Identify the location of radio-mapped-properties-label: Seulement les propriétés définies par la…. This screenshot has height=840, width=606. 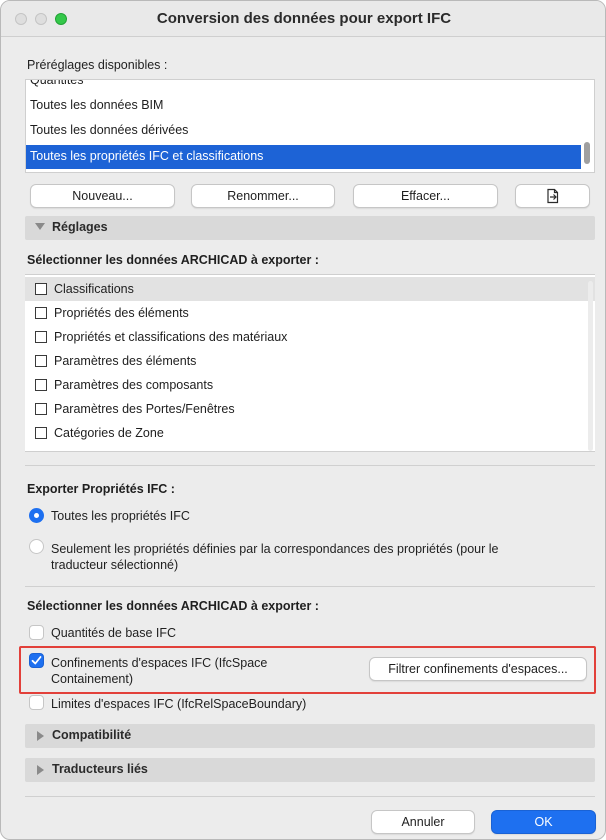
(275, 549).